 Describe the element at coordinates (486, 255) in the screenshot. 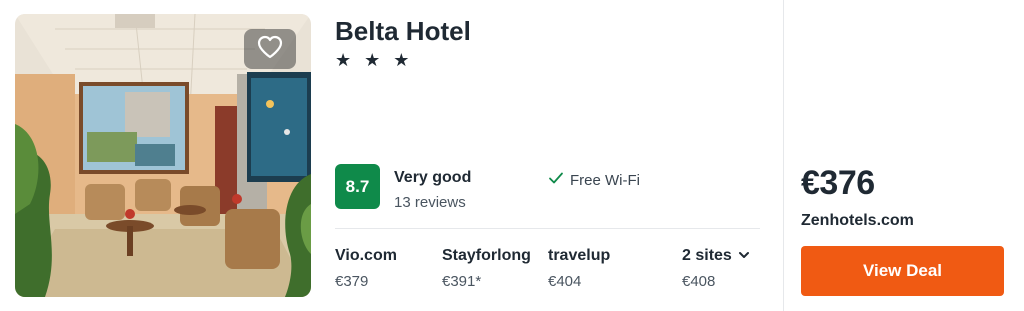

I see `site-name: Stayforlong` at that location.